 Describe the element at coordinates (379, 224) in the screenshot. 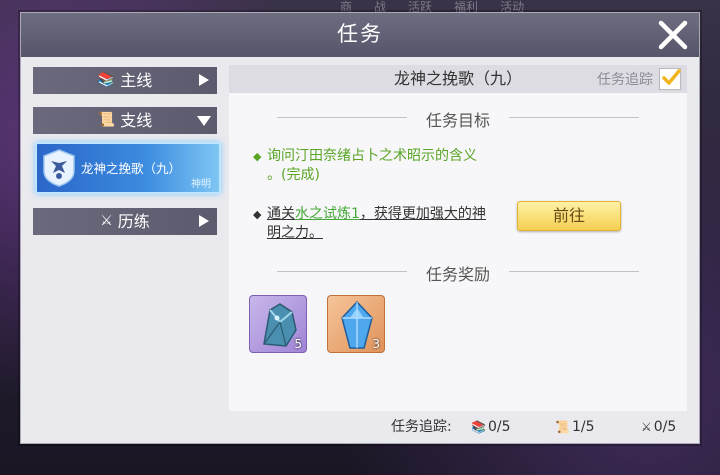

I see `objective-active: ◆ 通关水之试炼1，获得更加强大的神 明之力。` at that location.